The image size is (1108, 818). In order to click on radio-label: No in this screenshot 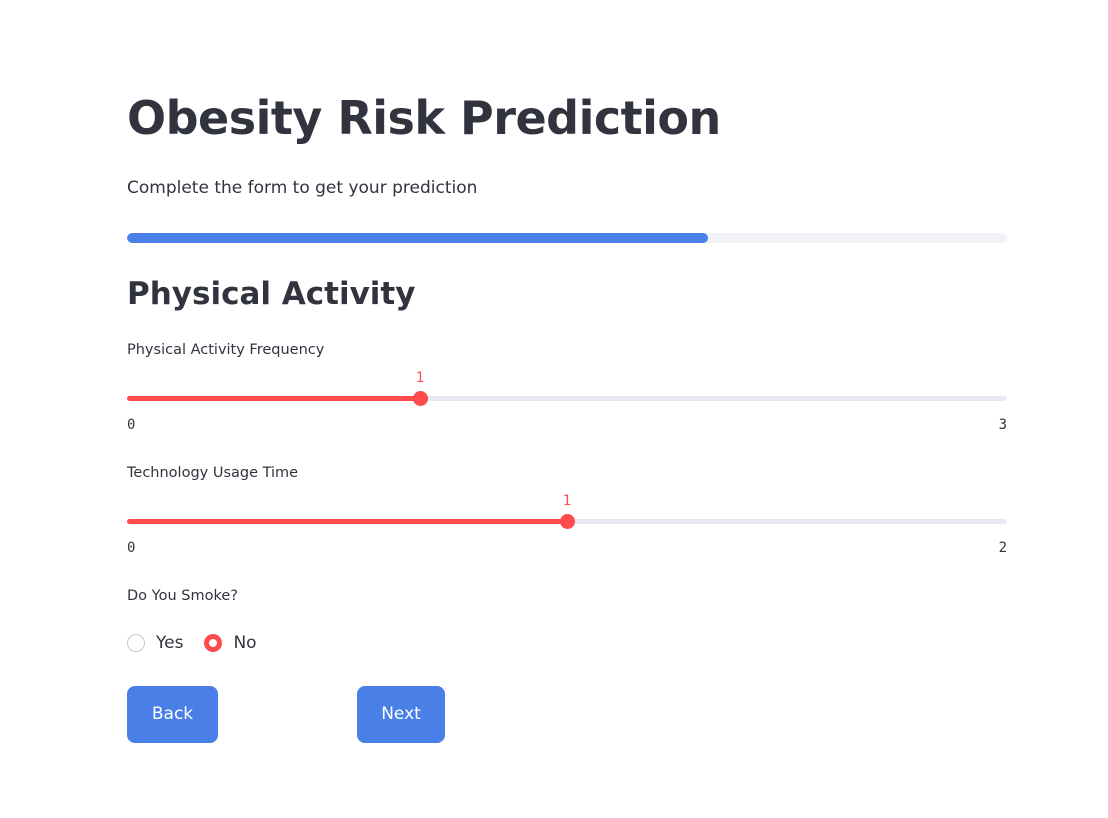, I will do `click(245, 643)`.